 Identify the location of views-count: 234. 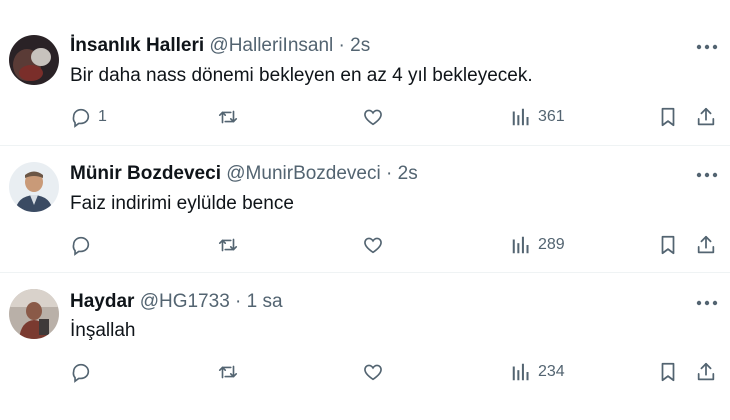
(551, 371).